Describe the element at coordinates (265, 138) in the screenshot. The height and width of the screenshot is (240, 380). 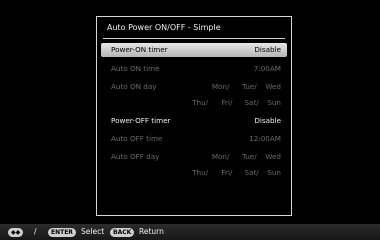
I see `auto-off-time-value: 12:00AM` at that location.